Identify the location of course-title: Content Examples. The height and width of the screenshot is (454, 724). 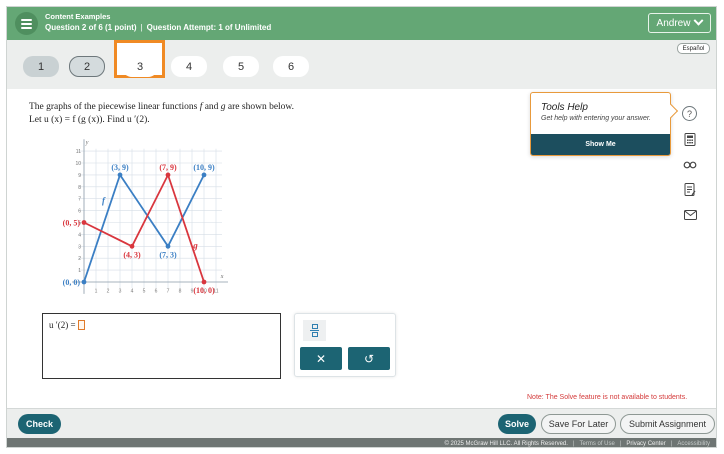
(78, 16).